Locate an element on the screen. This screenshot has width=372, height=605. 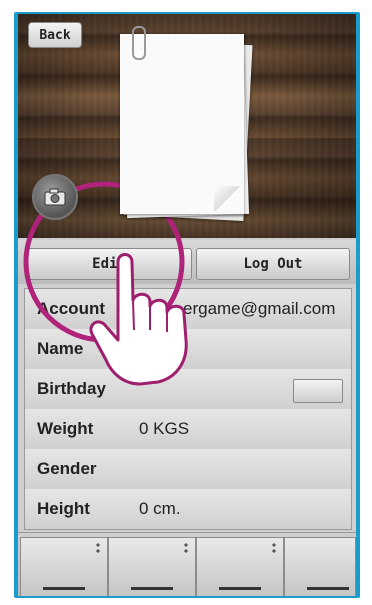
notepad-image is located at coordinates (185, 124).